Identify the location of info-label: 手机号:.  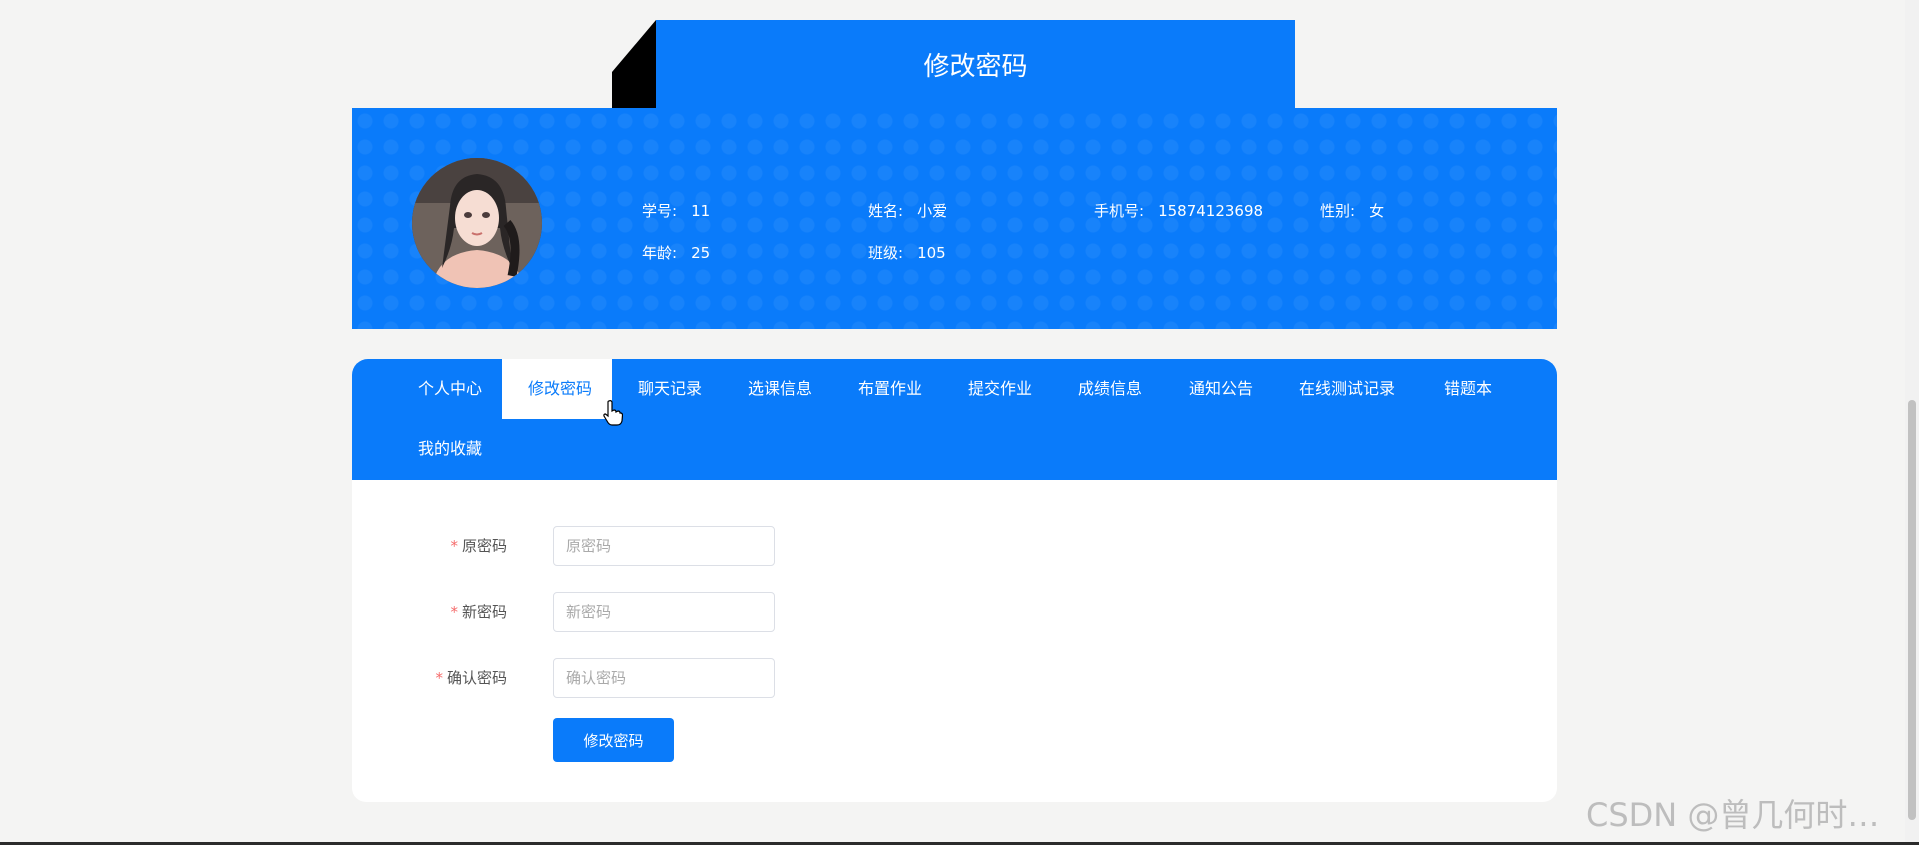
(1119, 211).